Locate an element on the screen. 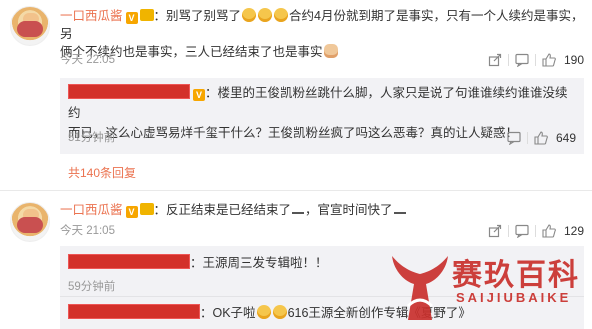 This screenshot has height=329, width=592. comment-time: 今天 22:05 is located at coordinates (87, 60).